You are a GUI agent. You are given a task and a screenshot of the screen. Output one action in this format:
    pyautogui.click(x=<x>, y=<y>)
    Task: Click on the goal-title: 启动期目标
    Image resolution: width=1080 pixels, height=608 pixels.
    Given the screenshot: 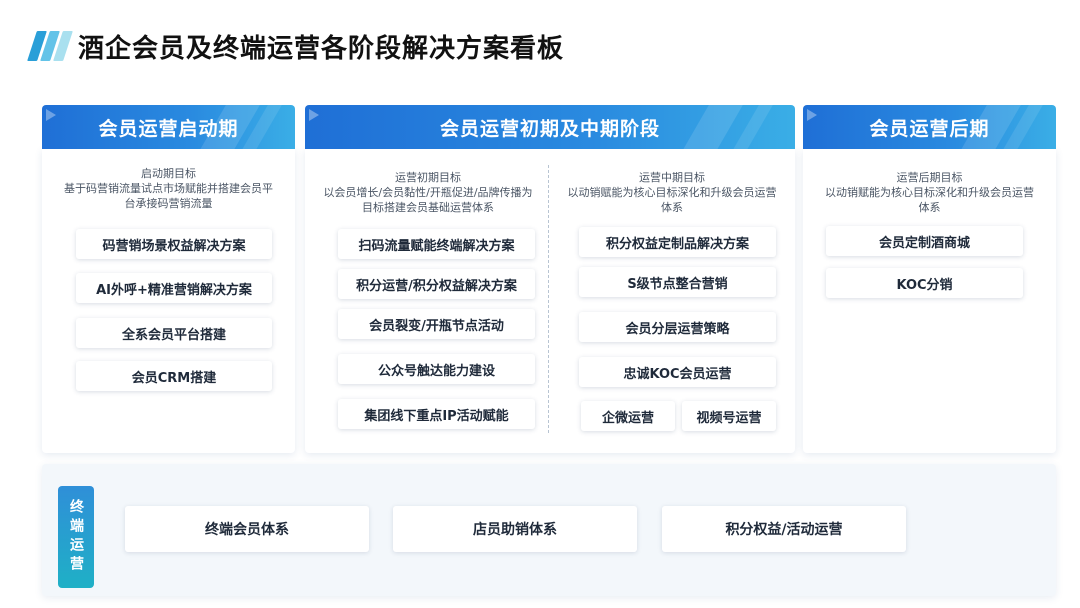 What is the action you would take?
    pyautogui.click(x=168, y=173)
    